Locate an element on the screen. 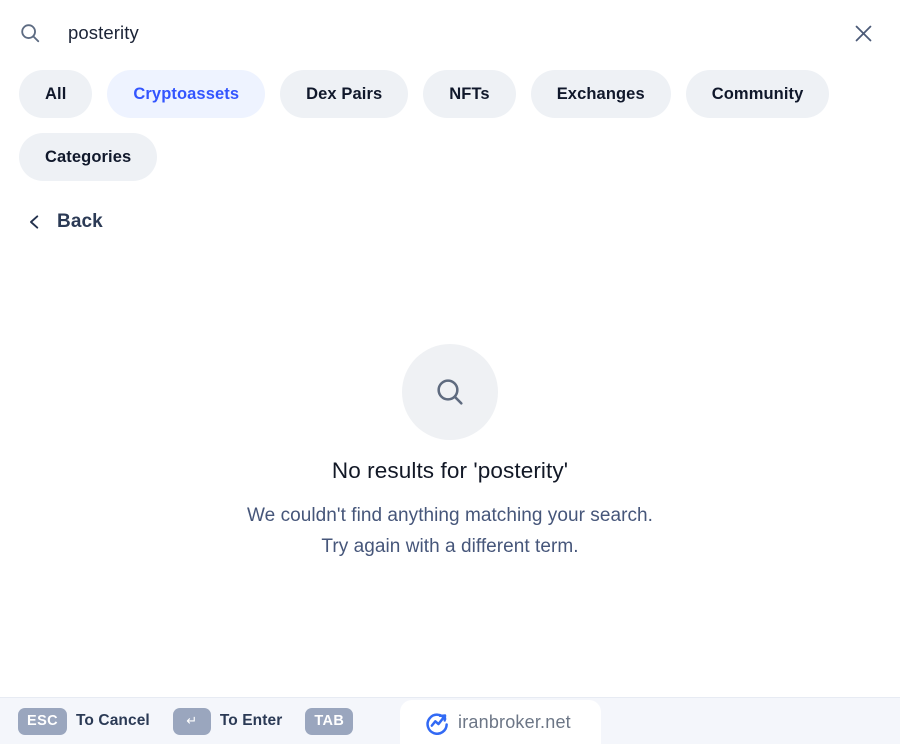 This screenshot has width=900, height=744. back-button: Back is located at coordinates (64, 222).